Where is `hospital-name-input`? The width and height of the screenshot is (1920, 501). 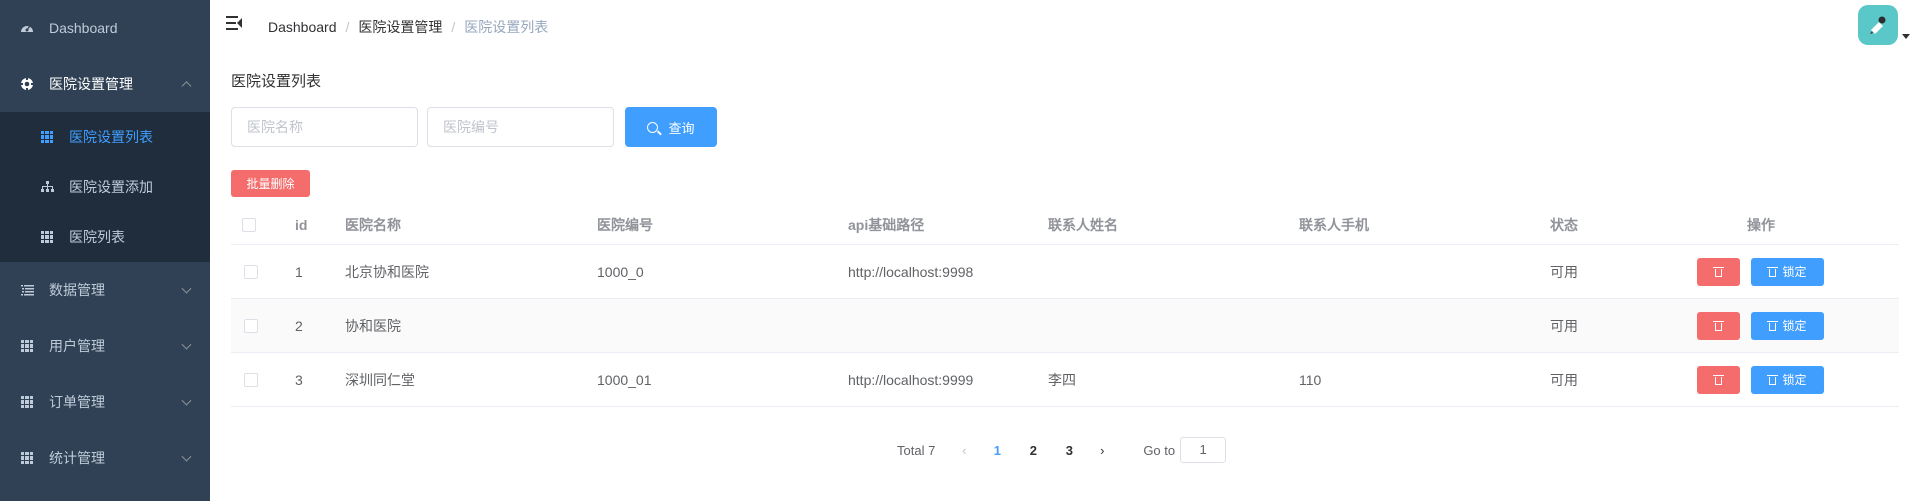
hospital-name-input is located at coordinates (324, 127).